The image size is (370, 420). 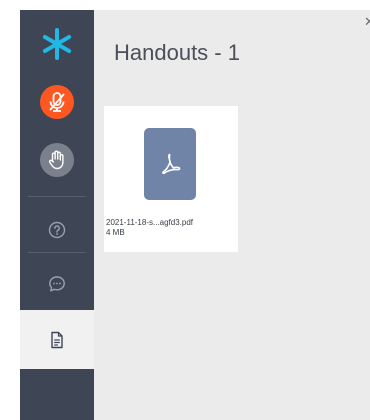 I want to click on chat-bubble-icon, so click(x=57, y=284).